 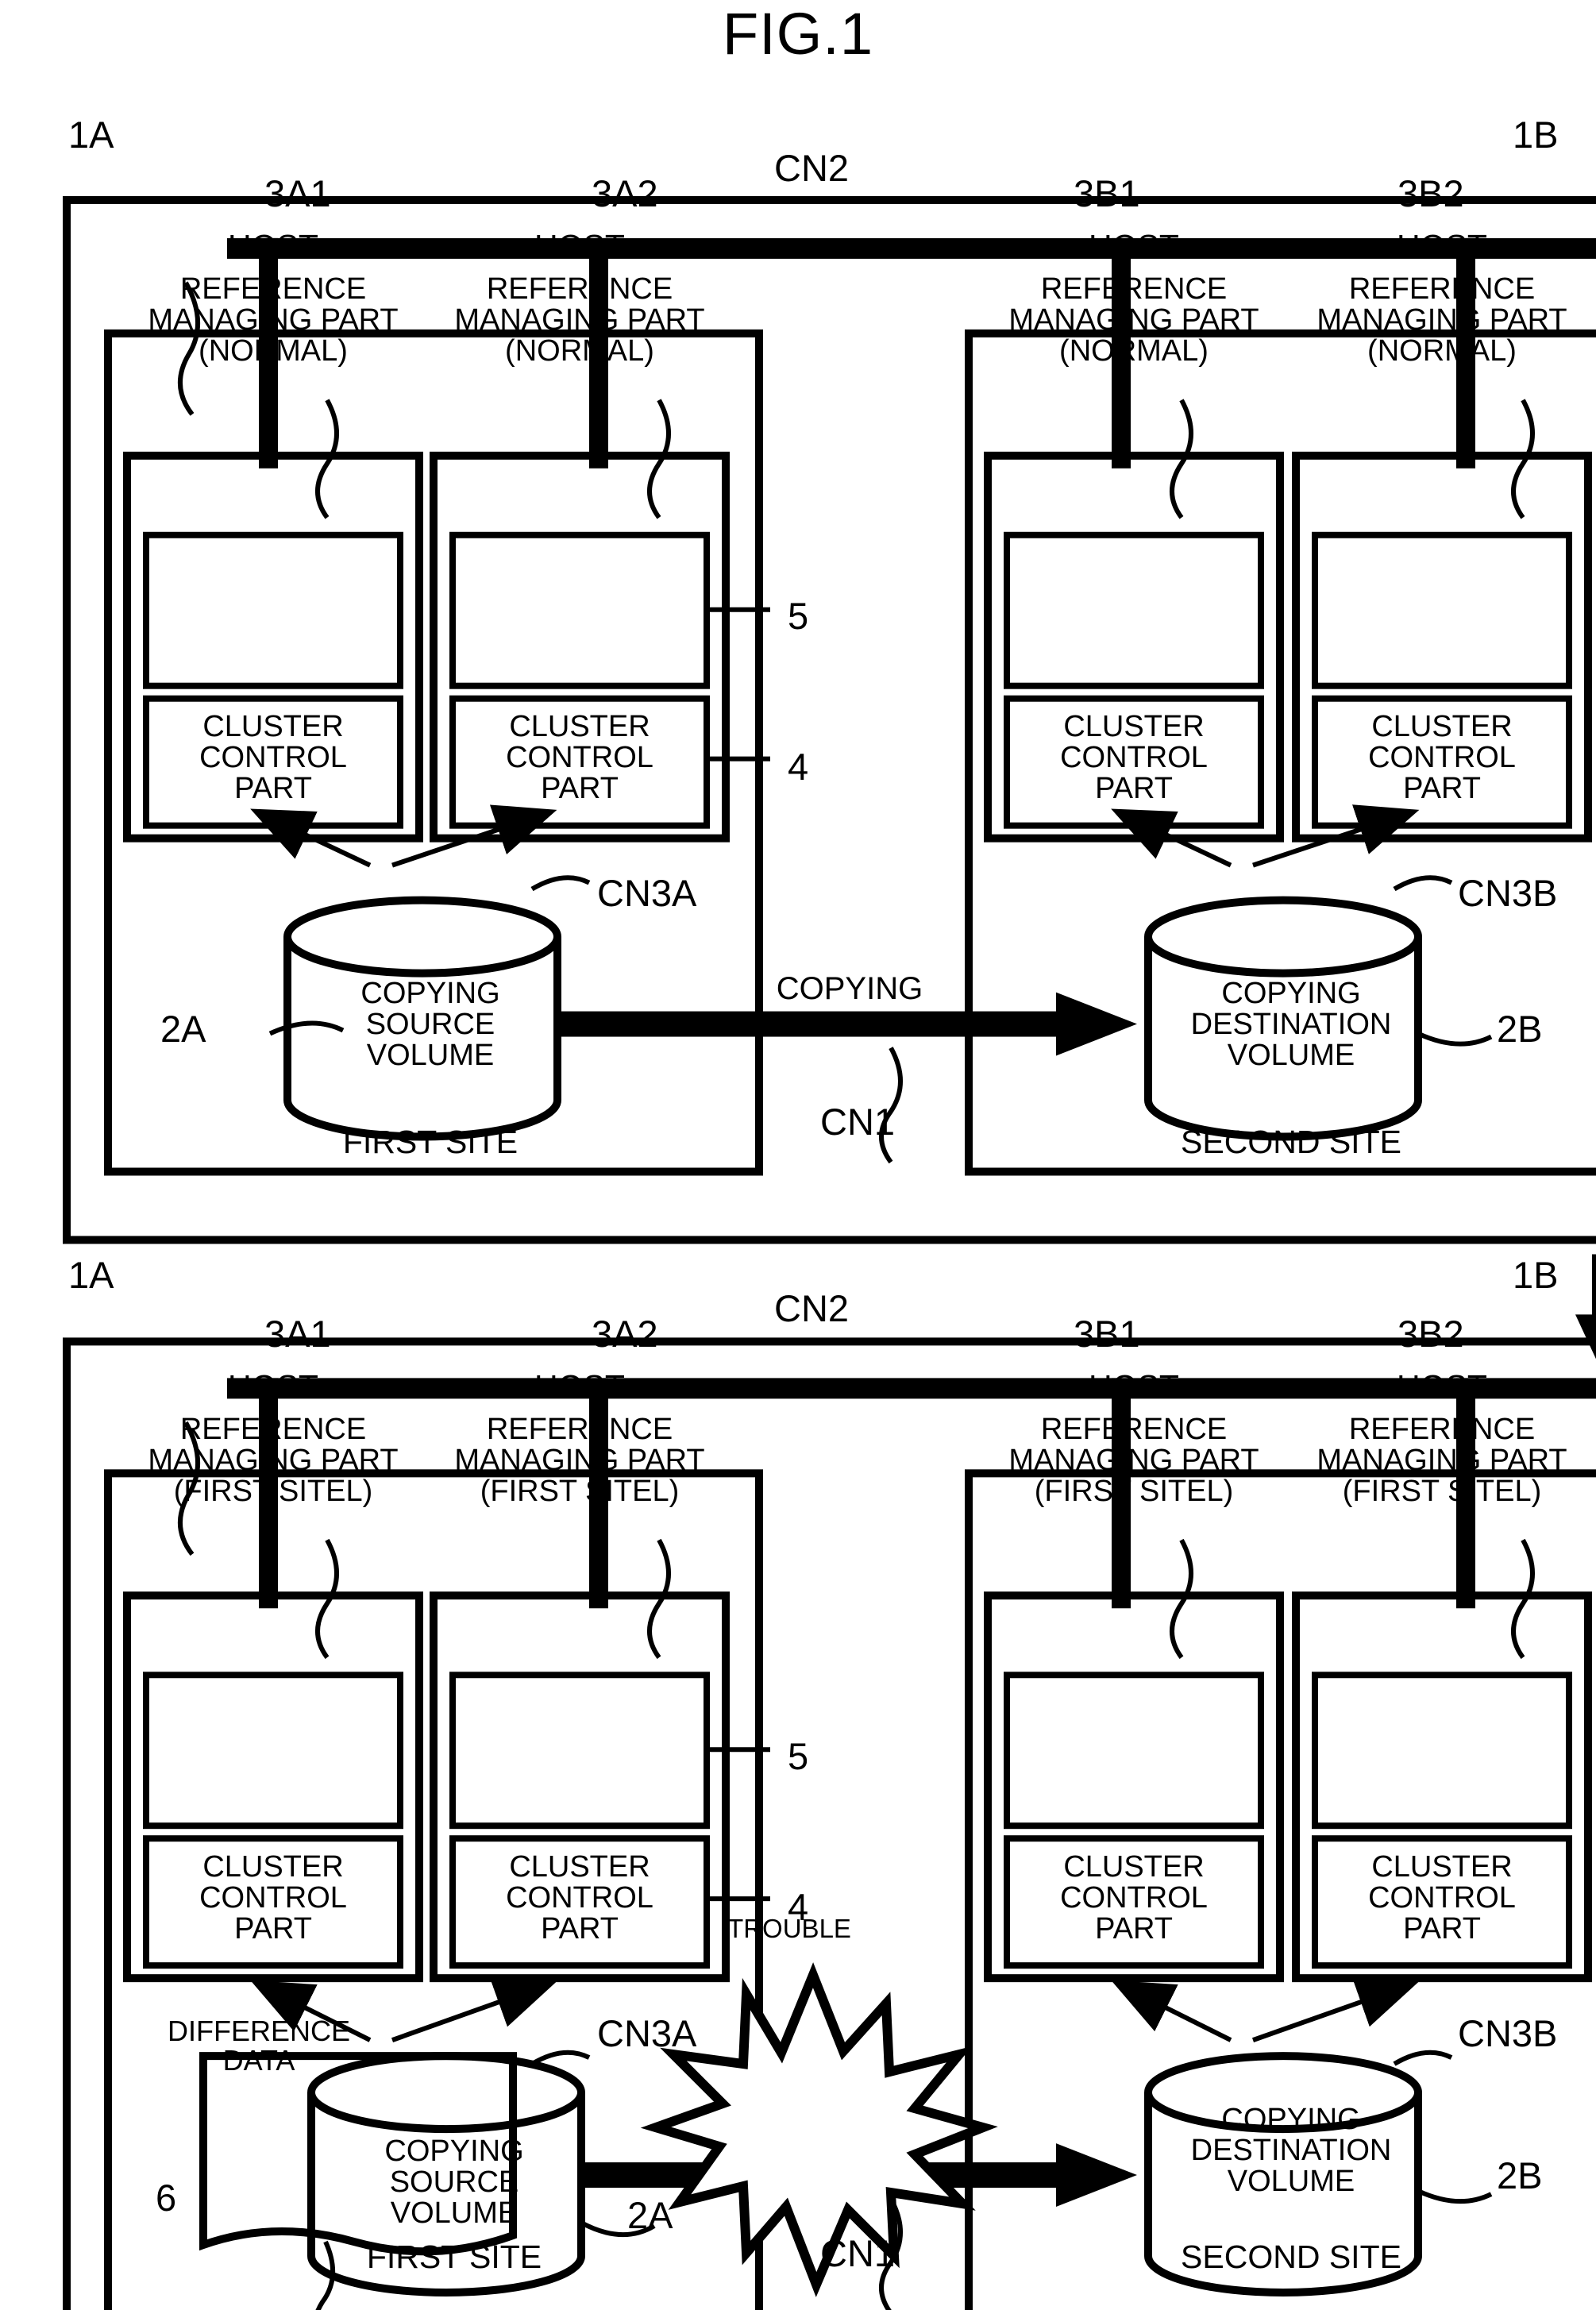 I want to click on reference-managing-part-3a1-panel2: REFERENCE MANAGING PART (FIRST SITEL), so click(x=273, y=1461).